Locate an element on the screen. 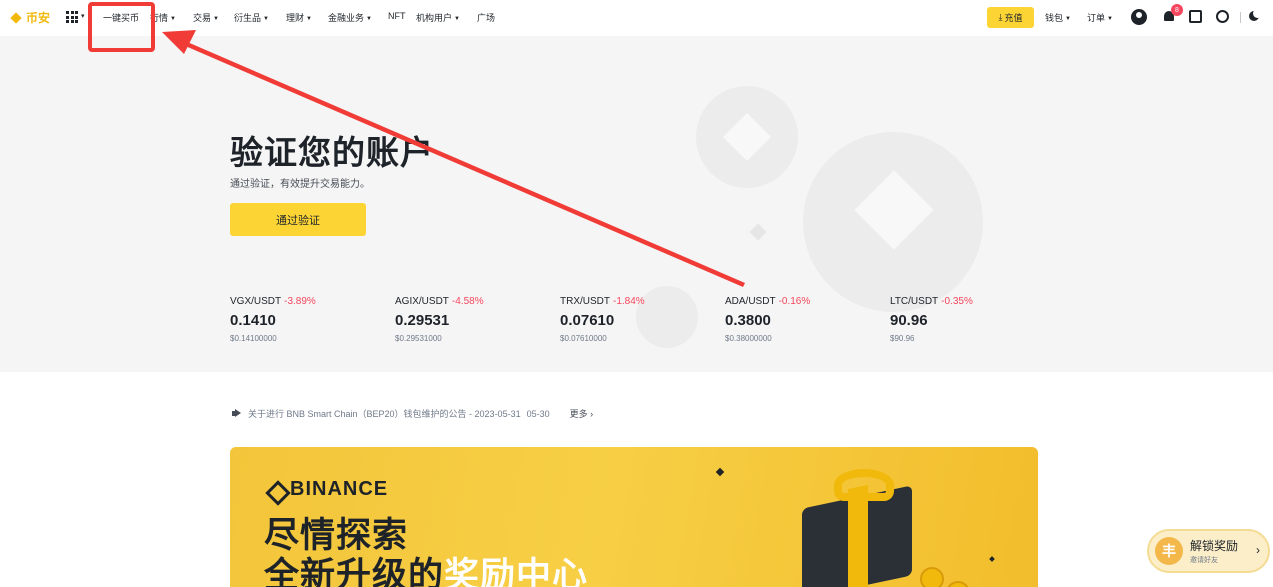 Image resolution: width=1273 pixels, height=587 pixels. decorative-diamond is located at coordinates (758, 232).